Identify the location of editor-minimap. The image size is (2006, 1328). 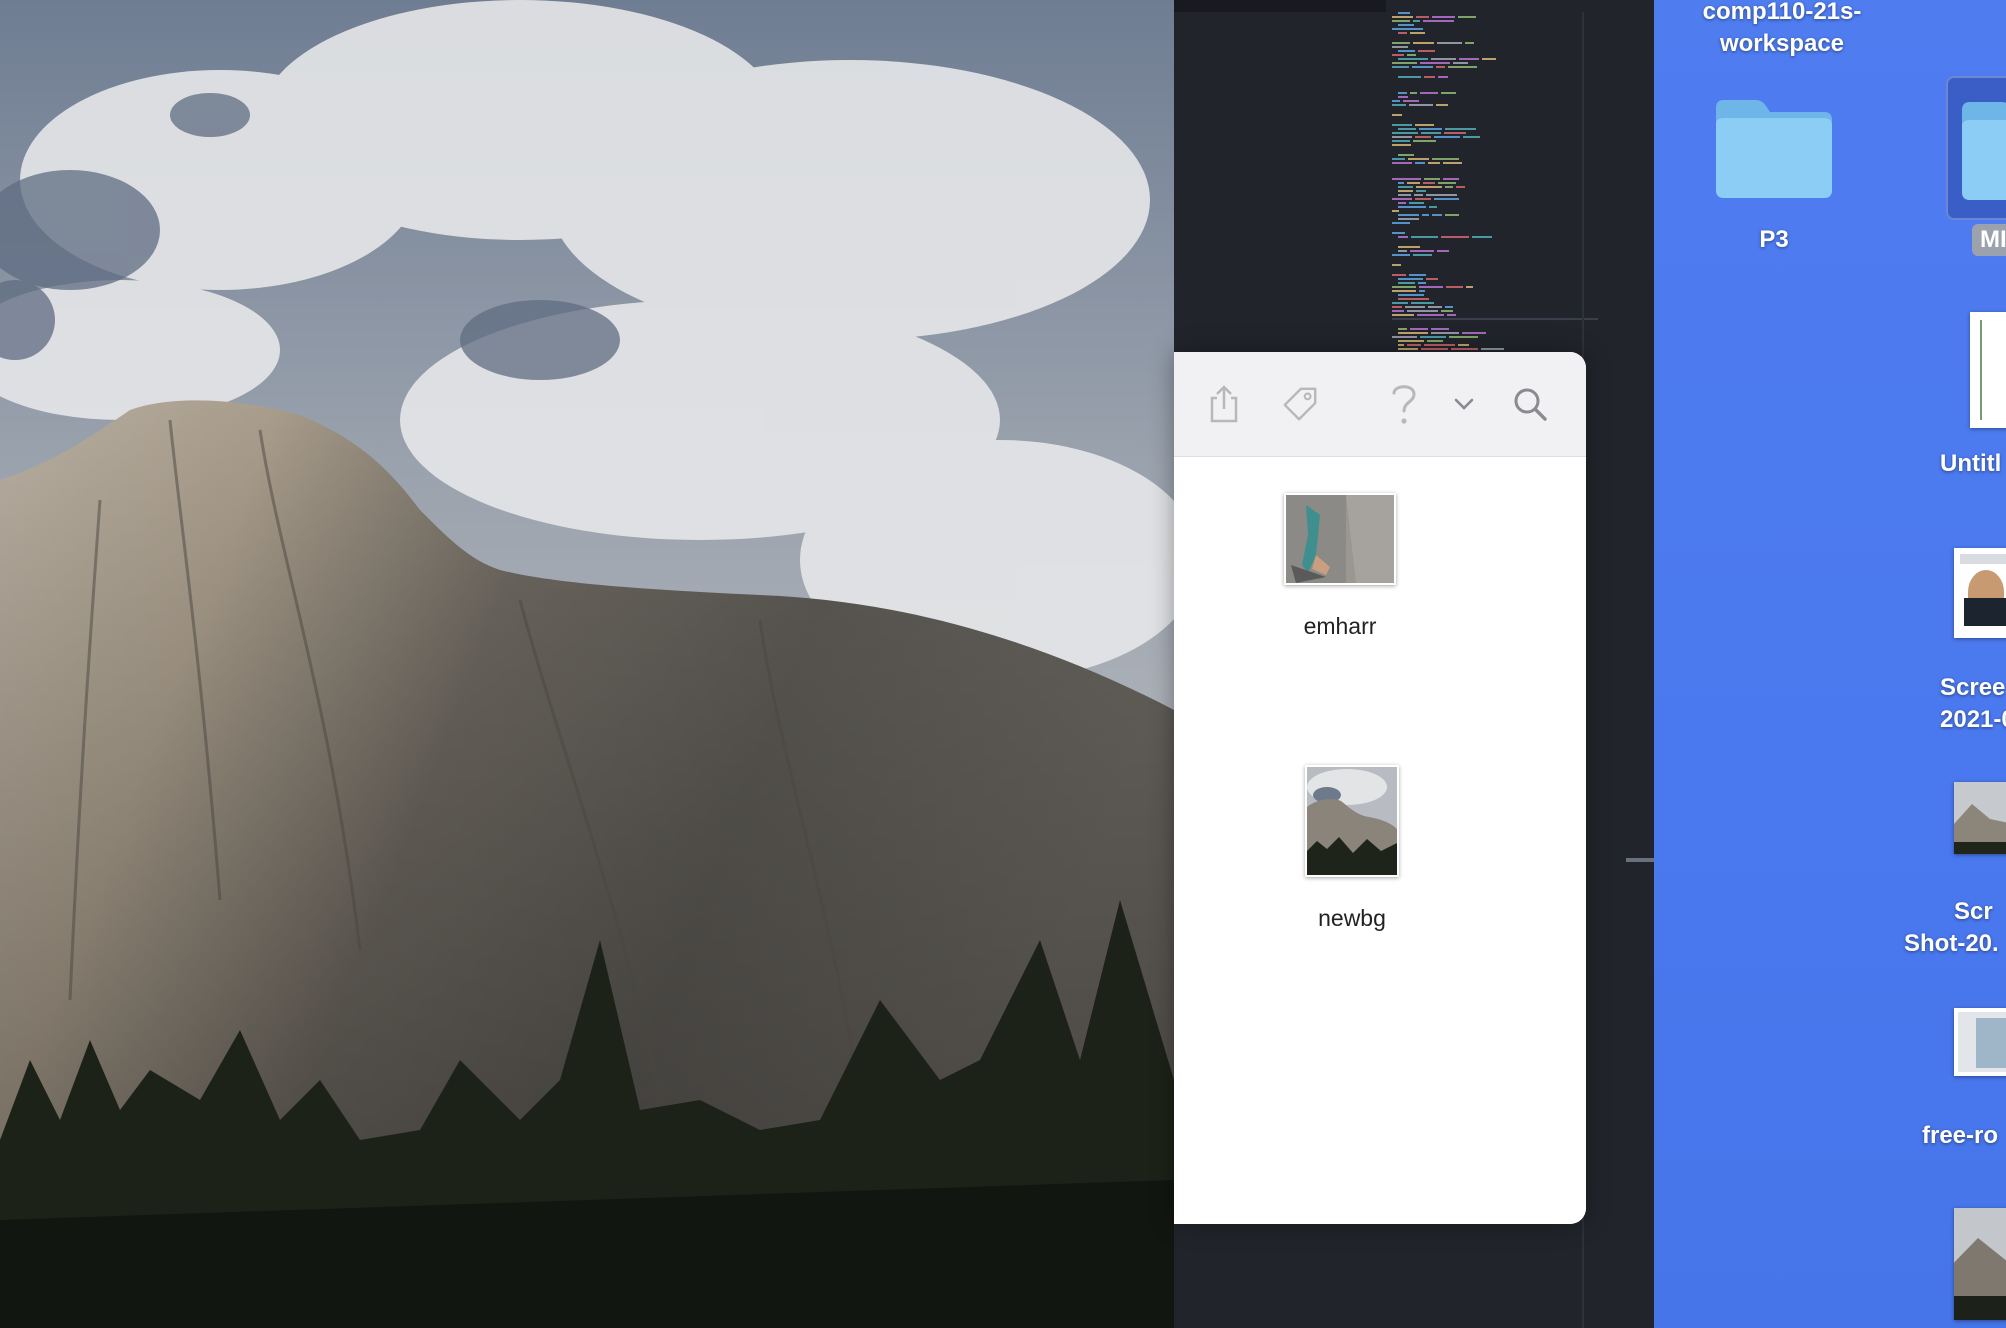
(1490, 180).